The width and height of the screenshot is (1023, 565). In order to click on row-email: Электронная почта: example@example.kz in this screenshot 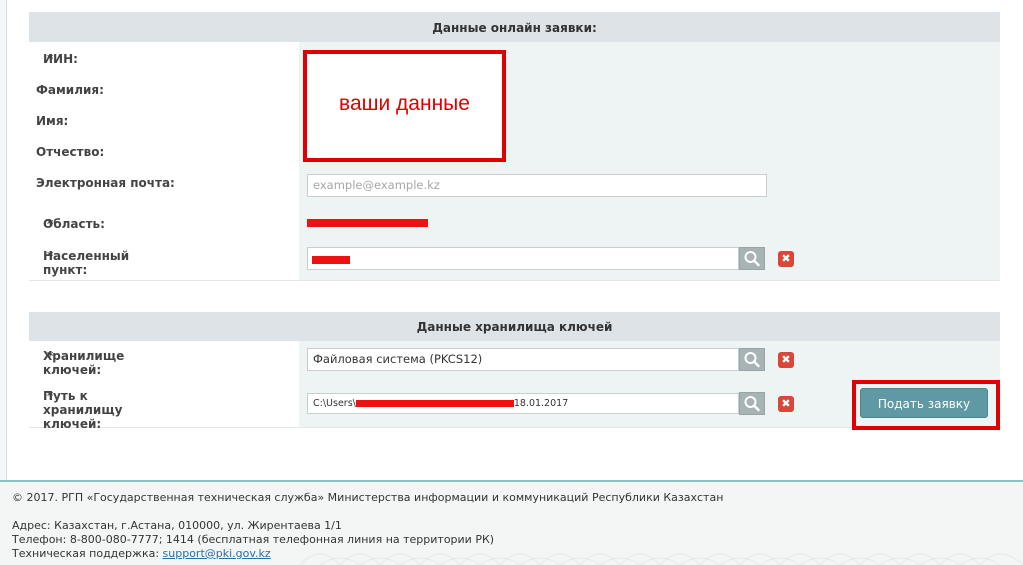, I will do `click(514, 187)`.